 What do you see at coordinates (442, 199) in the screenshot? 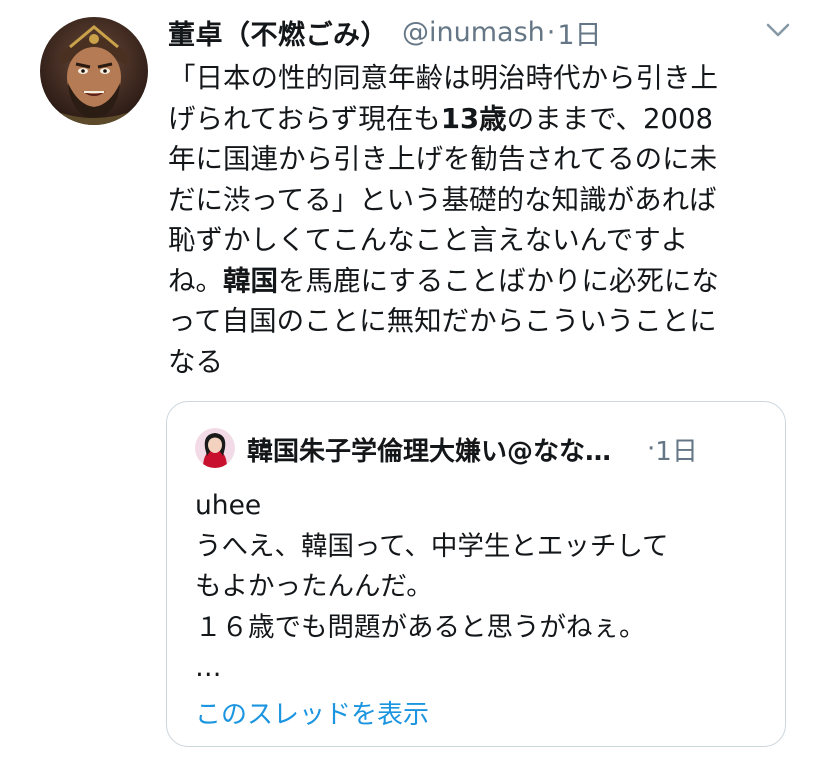
I see `tweet-text-segment: だに渋ってる」という基礎的な知識があれば` at bounding box center [442, 199].